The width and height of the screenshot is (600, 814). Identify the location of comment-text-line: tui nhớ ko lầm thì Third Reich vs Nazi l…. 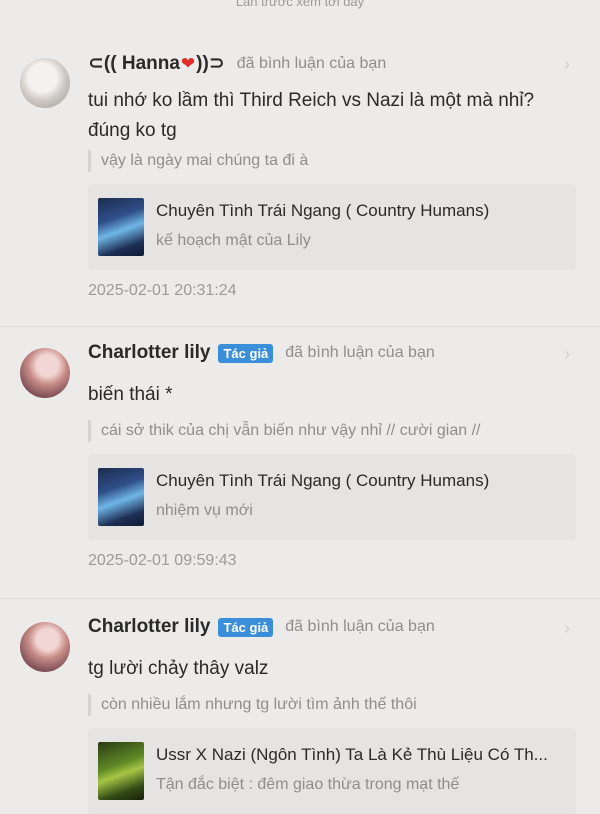
(311, 100).